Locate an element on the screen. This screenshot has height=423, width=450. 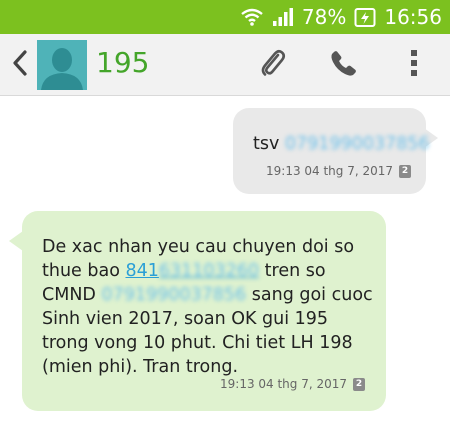
attach-icon is located at coordinates (273, 65).